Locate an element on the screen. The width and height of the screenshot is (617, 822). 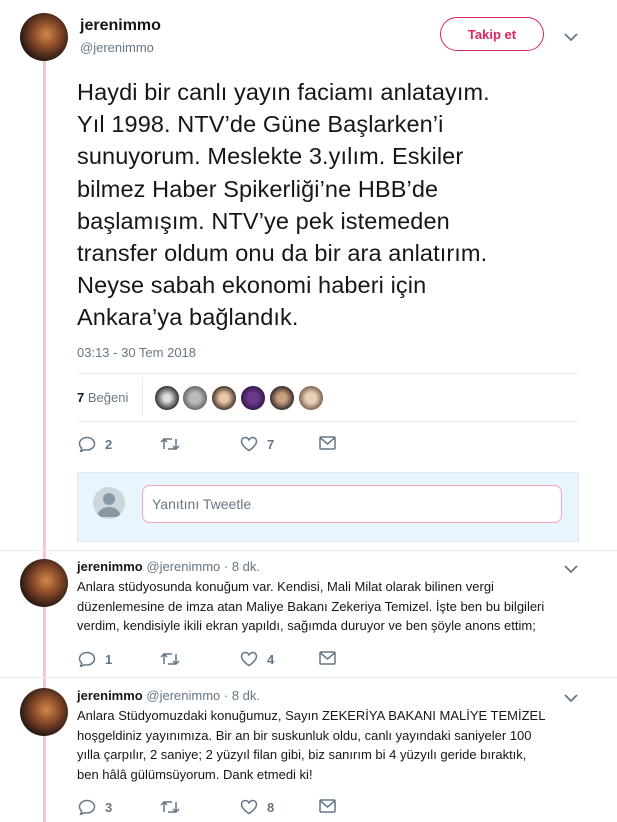
like-count: 4 is located at coordinates (271, 659).